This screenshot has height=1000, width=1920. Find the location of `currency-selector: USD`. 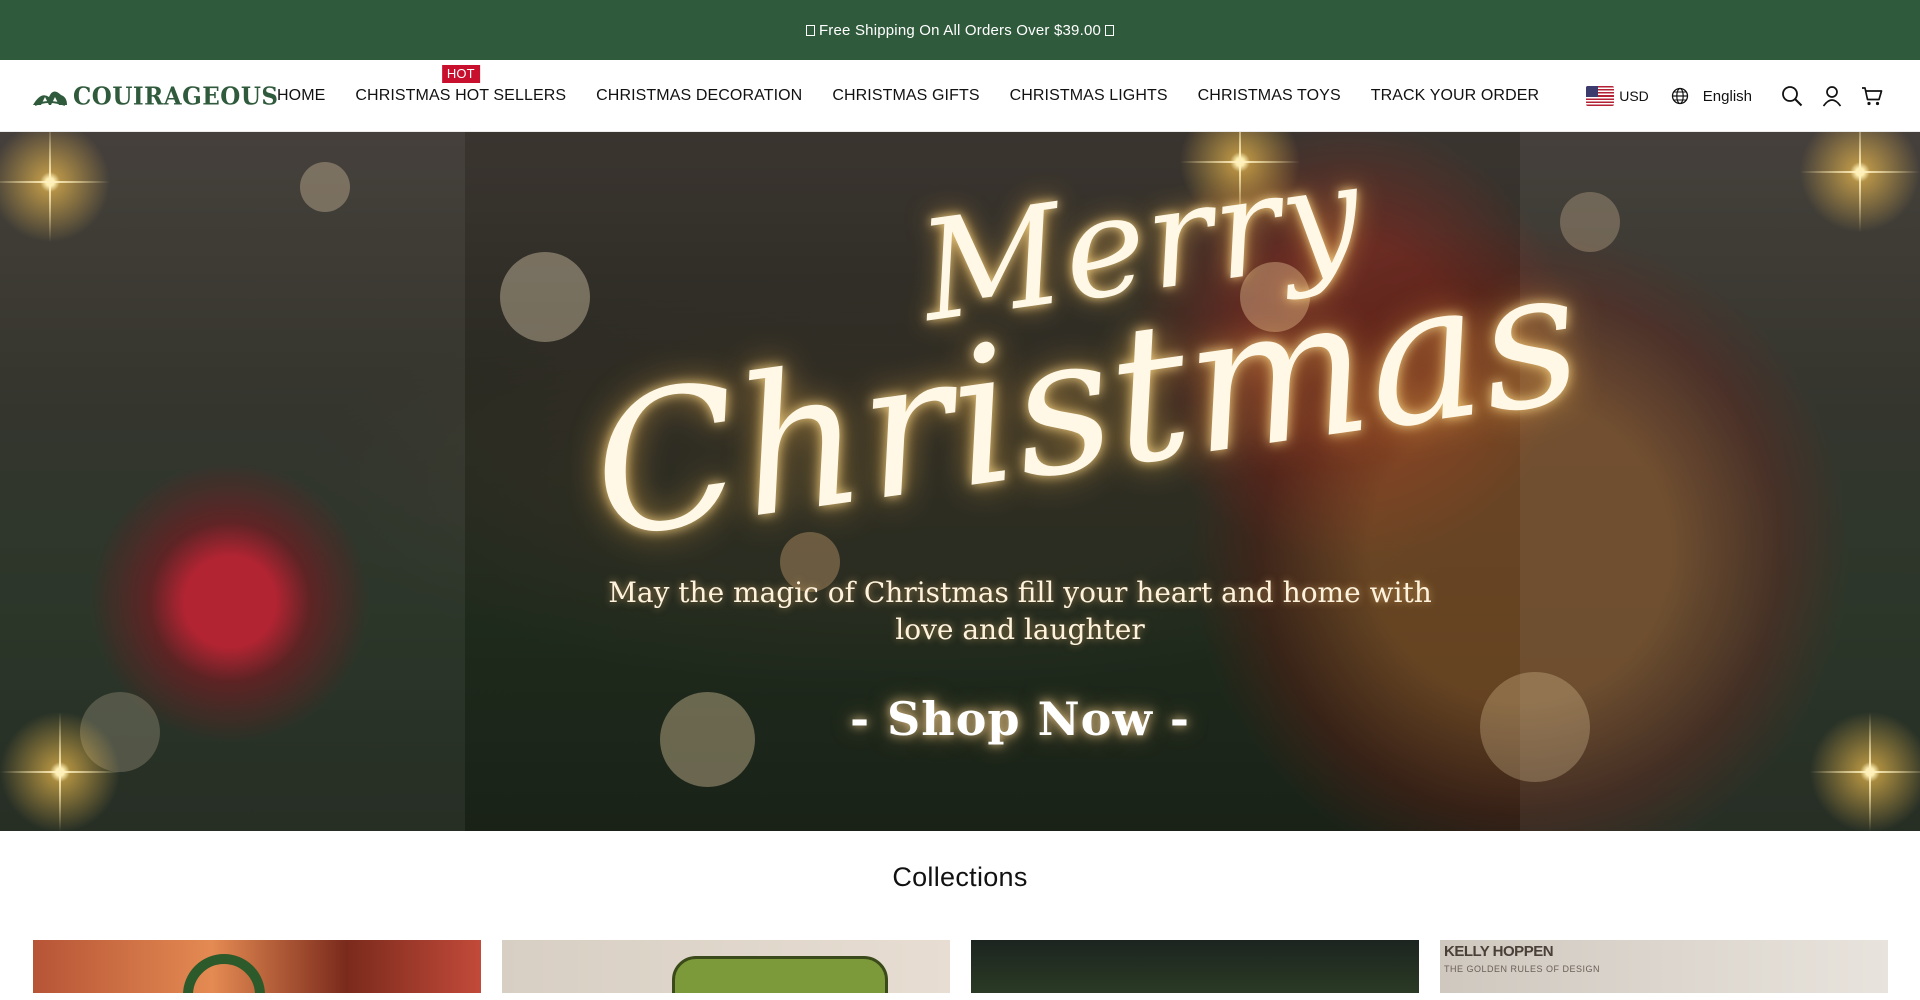

currency-selector: USD is located at coordinates (1617, 96).